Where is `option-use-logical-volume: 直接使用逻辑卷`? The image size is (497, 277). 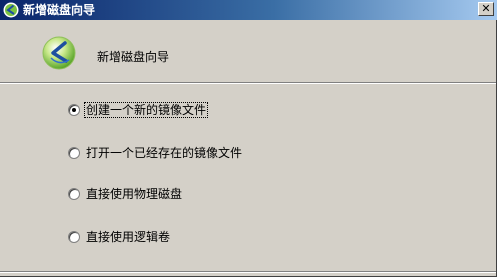
option-use-logical-volume: 直接使用逻辑卷 is located at coordinates (119, 237).